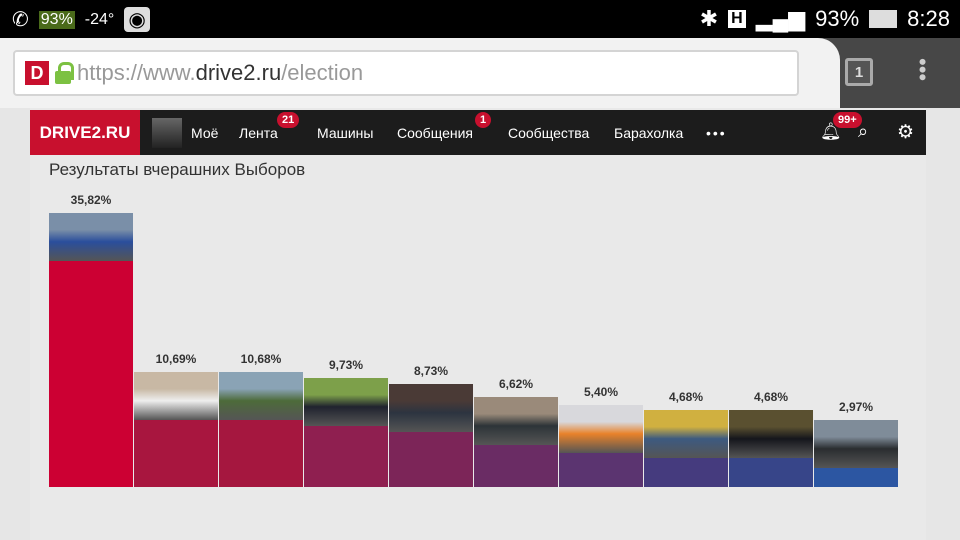 This screenshot has width=960, height=540. I want to click on nav-market: Барахолка, so click(648, 133).